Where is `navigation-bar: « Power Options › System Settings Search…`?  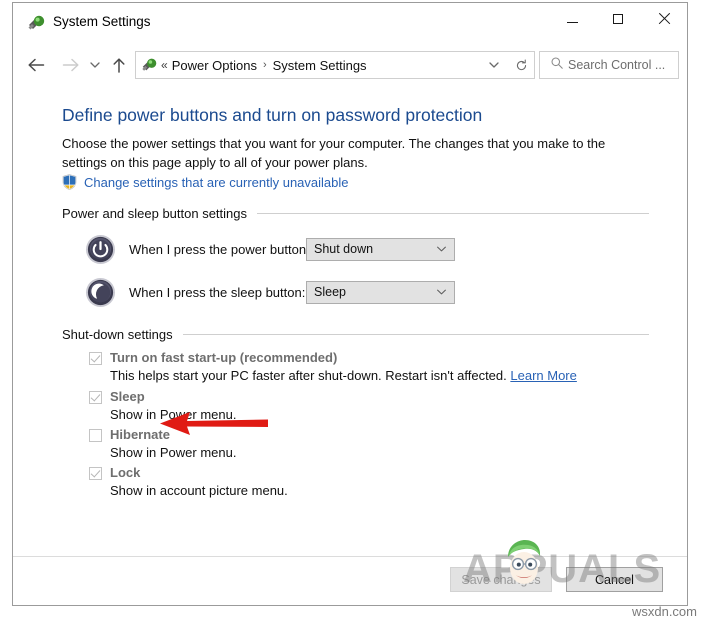 navigation-bar: « Power Options › System Settings Search… is located at coordinates (350, 65).